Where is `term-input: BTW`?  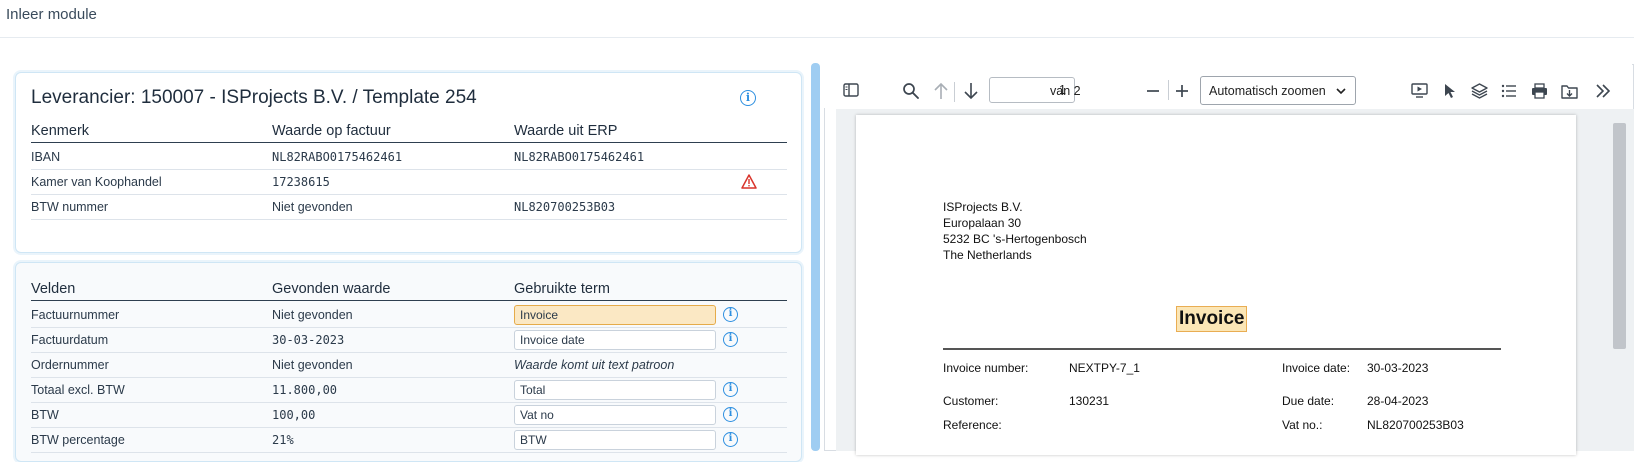 term-input: BTW is located at coordinates (615, 440).